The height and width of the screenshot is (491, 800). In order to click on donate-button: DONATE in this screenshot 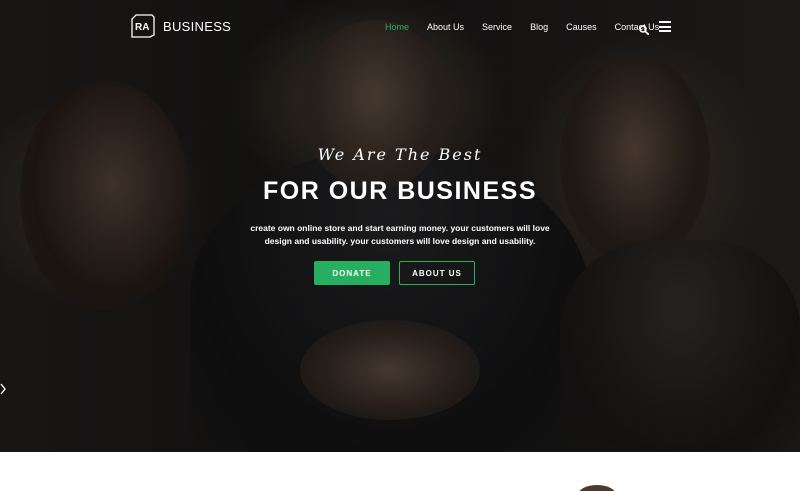, I will do `click(352, 273)`.